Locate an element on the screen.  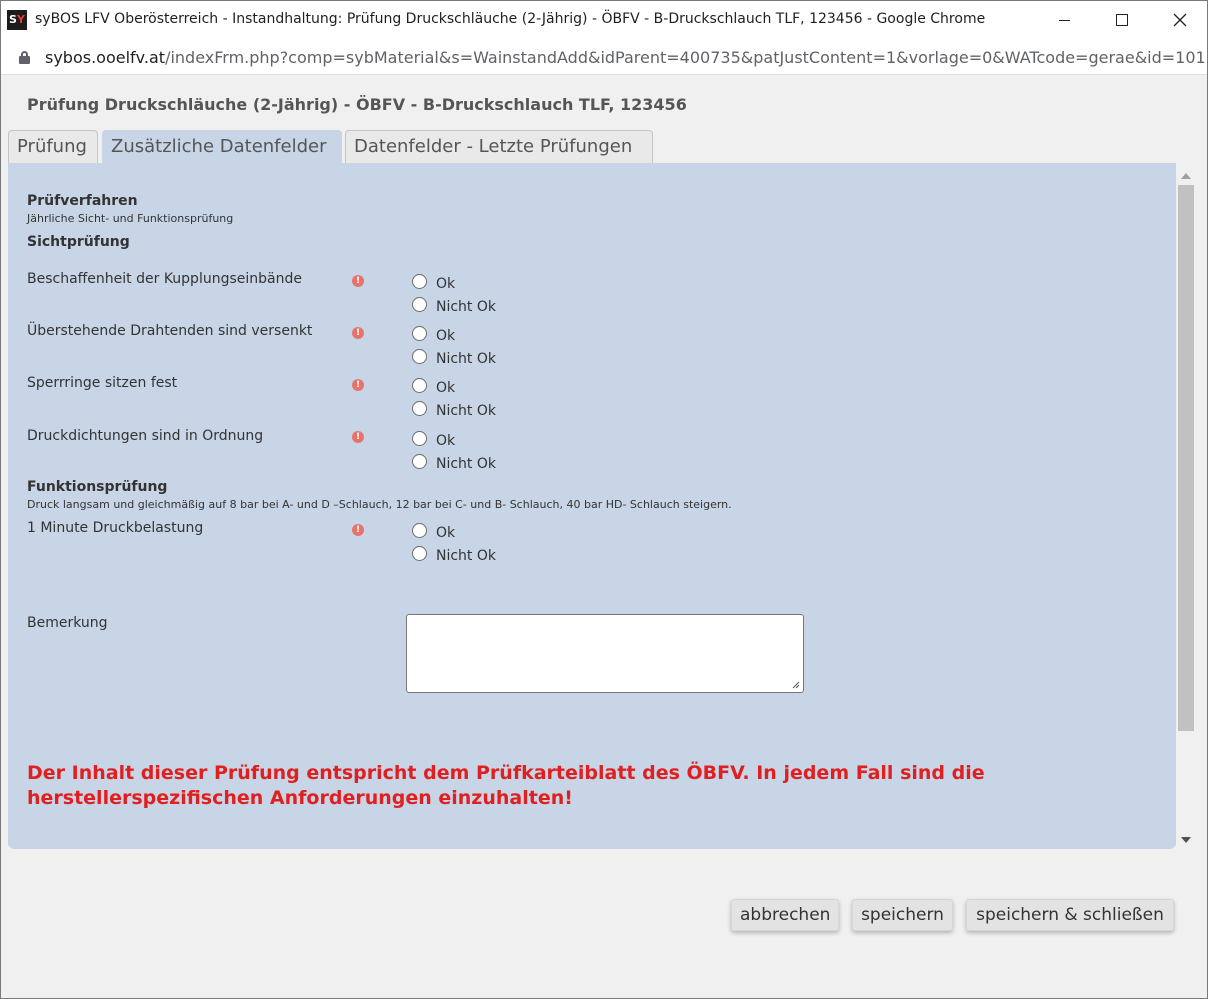
lock-icon is located at coordinates (24, 57).